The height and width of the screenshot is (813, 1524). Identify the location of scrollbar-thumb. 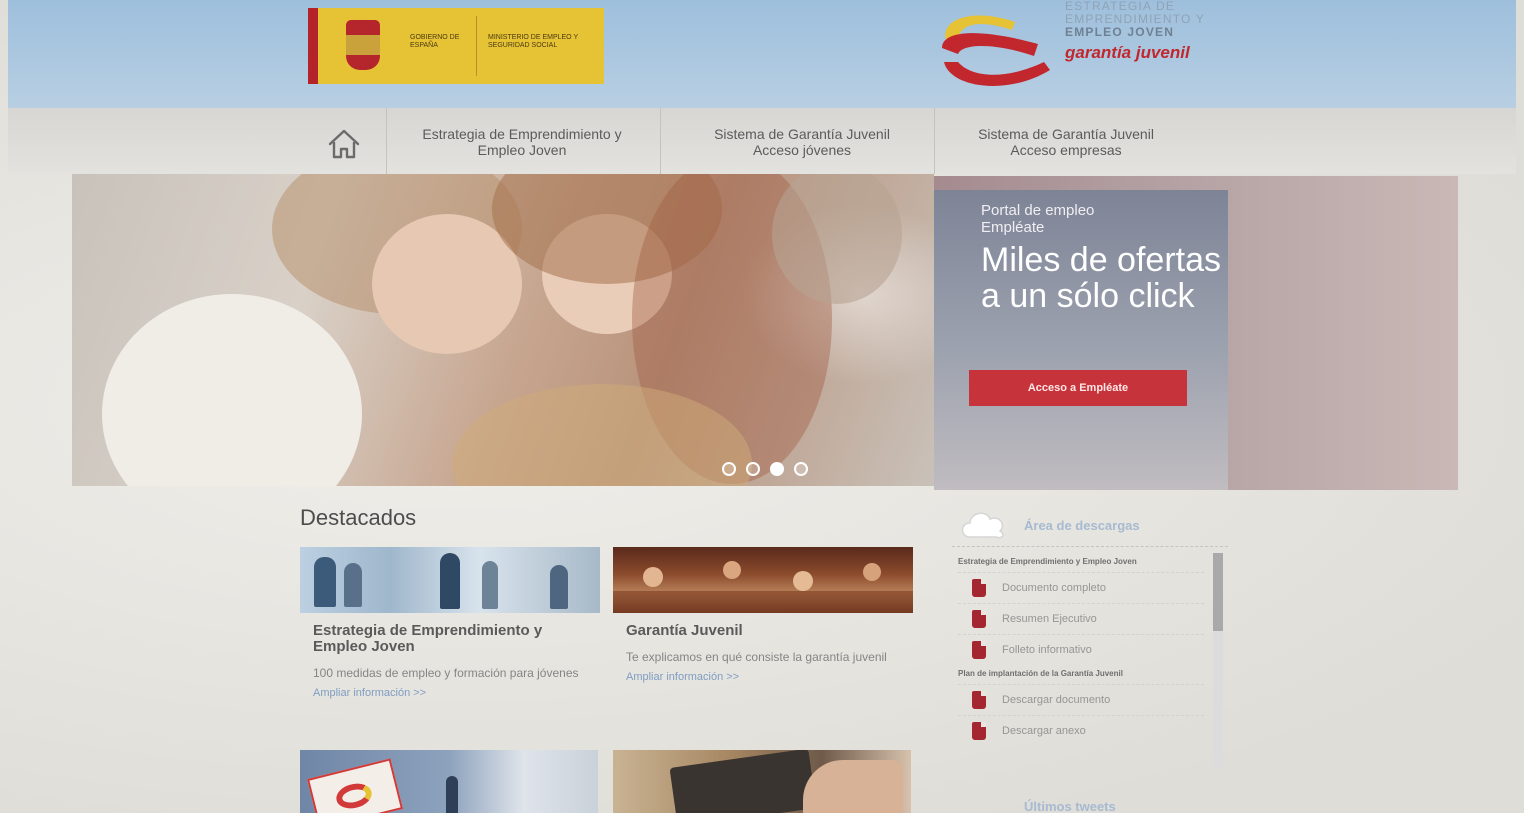
(1218, 592).